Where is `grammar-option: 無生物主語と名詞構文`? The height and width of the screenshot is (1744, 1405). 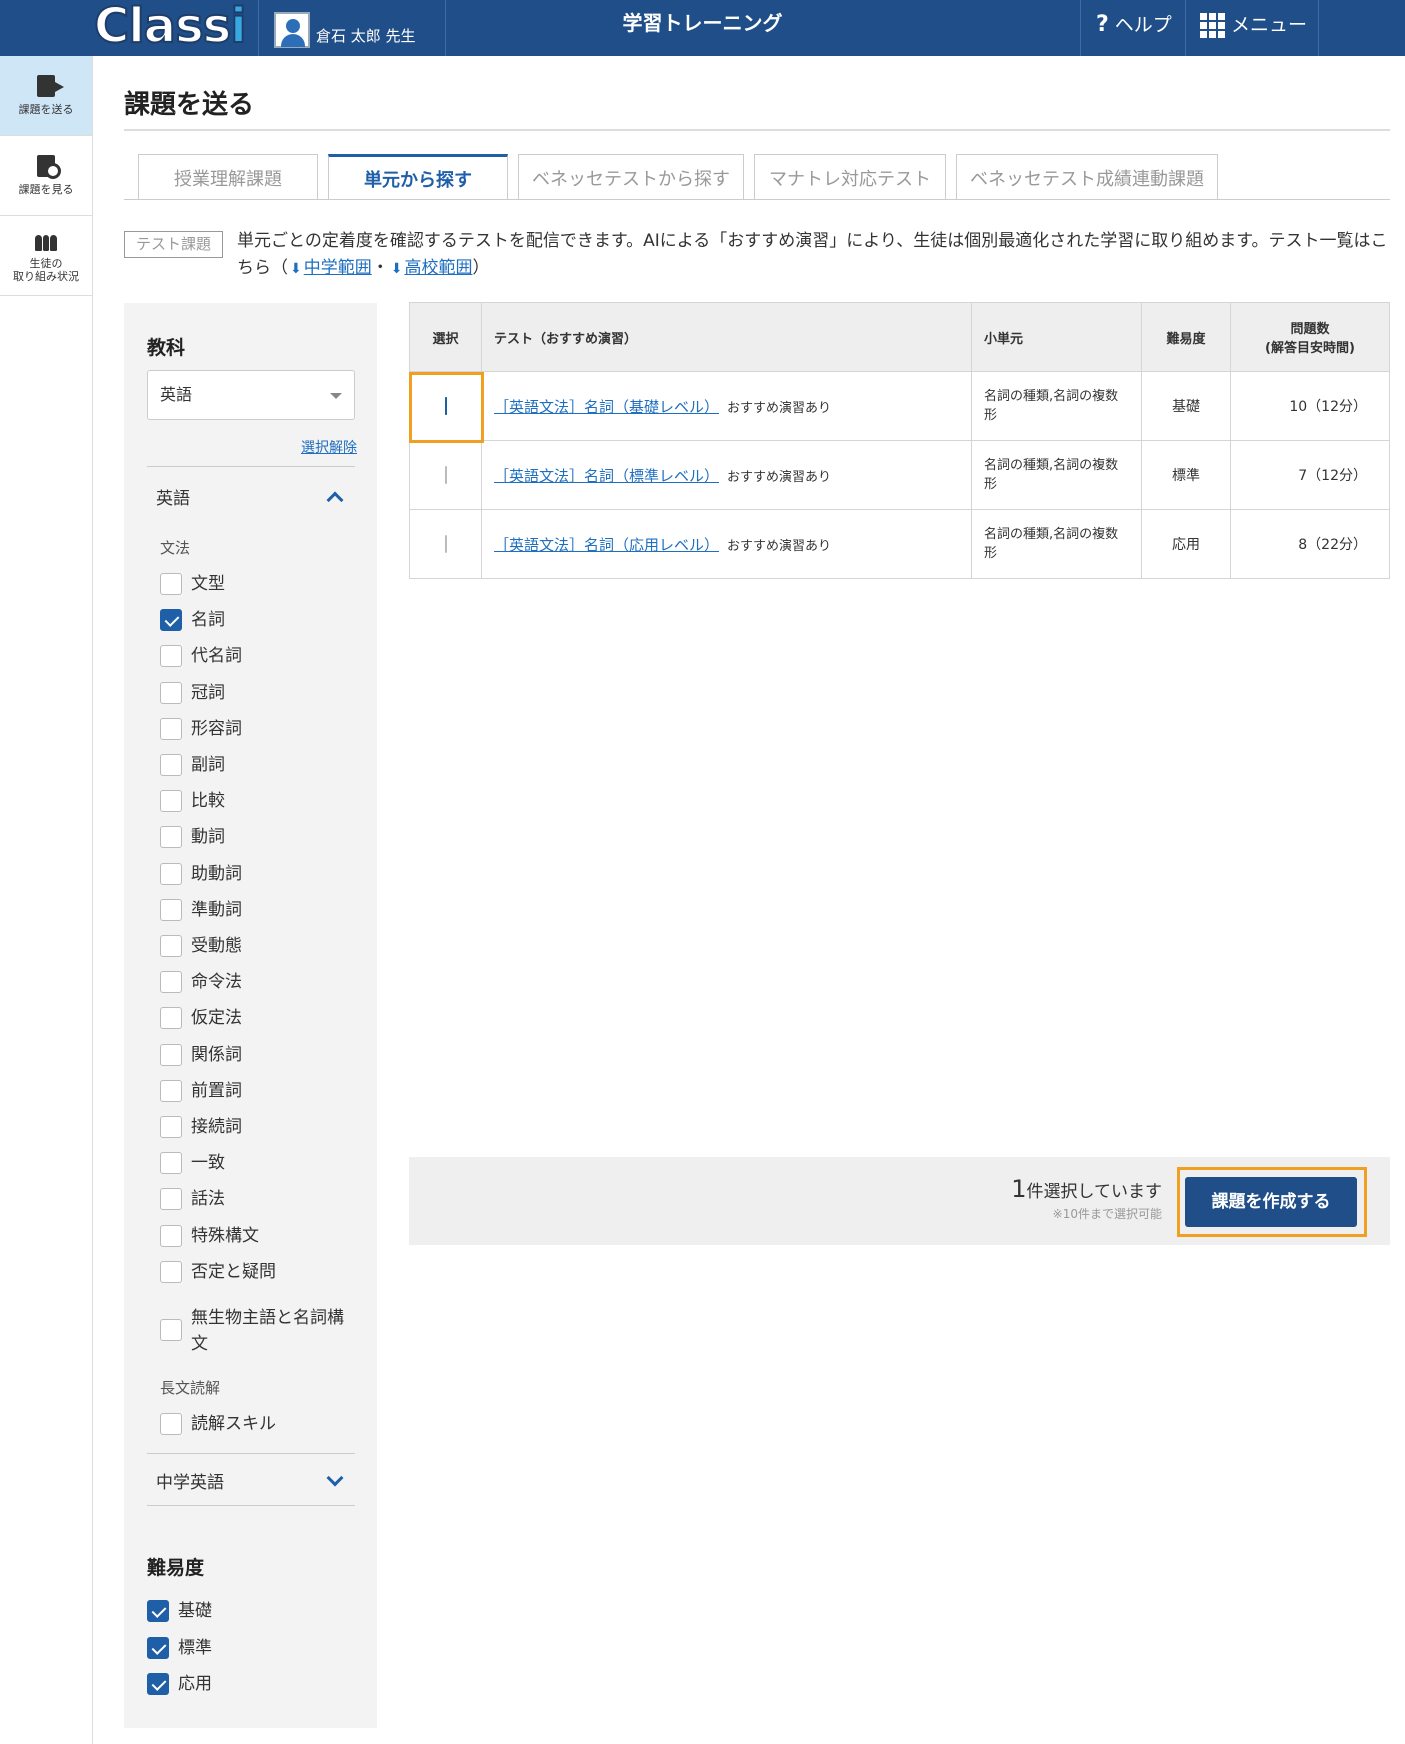
grammar-option: 無生物主語と名詞構文 is located at coordinates (252, 1331).